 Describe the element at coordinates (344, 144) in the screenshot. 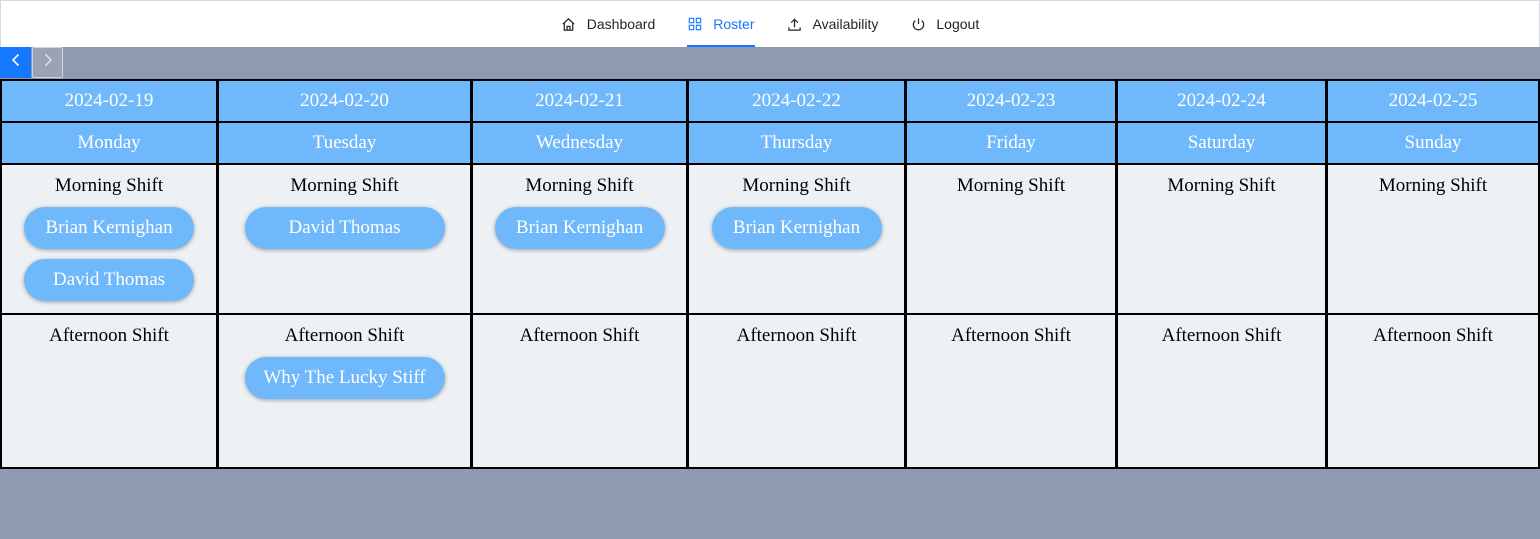

I see `weekday-header: Tuesday` at that location.